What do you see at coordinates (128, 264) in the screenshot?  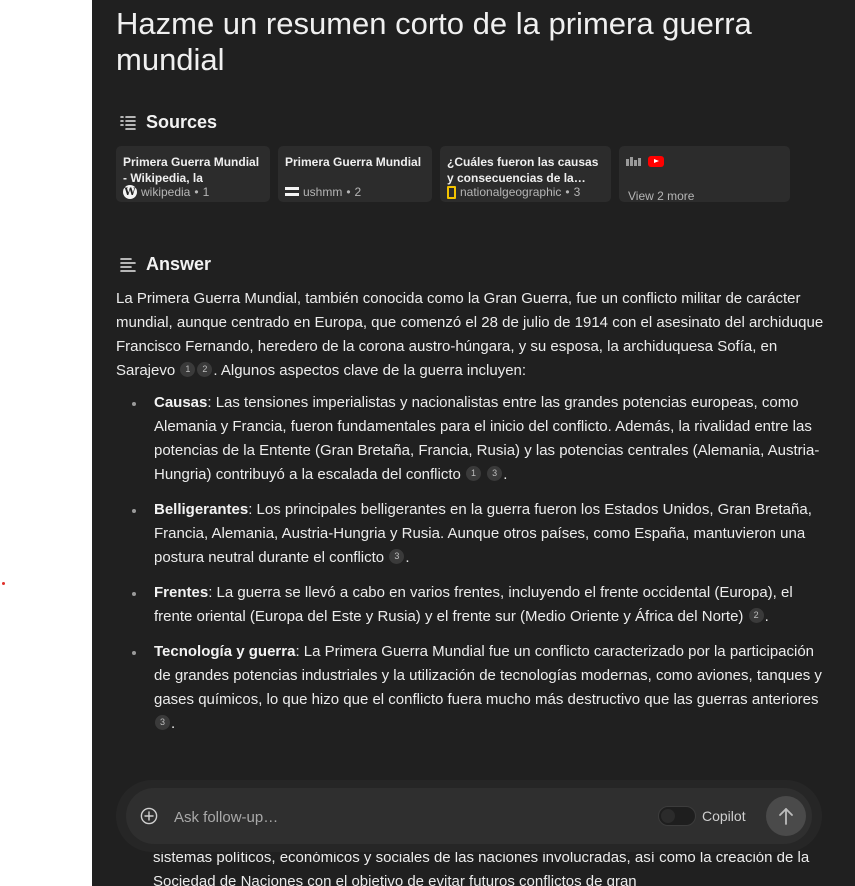 I see `answer-icon` at bounding box center [128, 264].